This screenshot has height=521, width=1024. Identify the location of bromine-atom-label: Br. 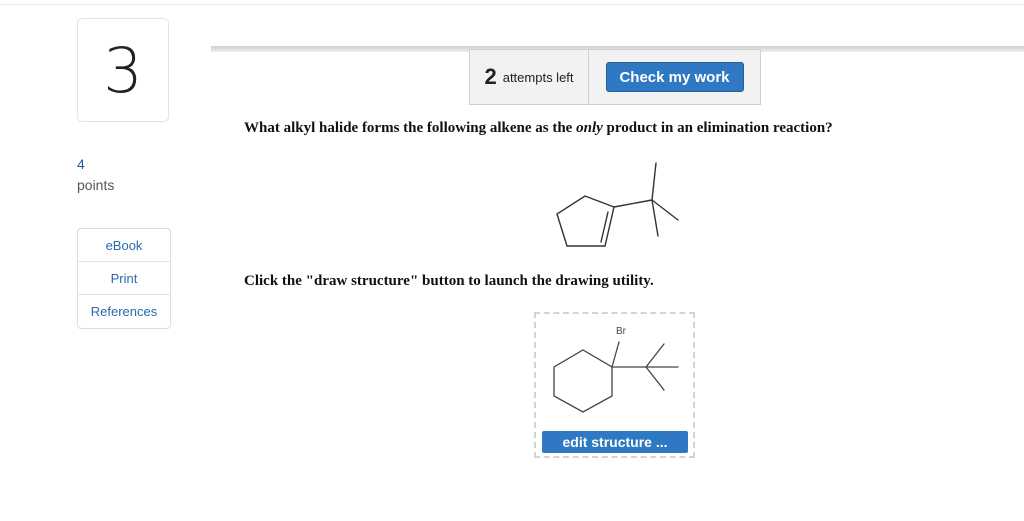
(621, 331).